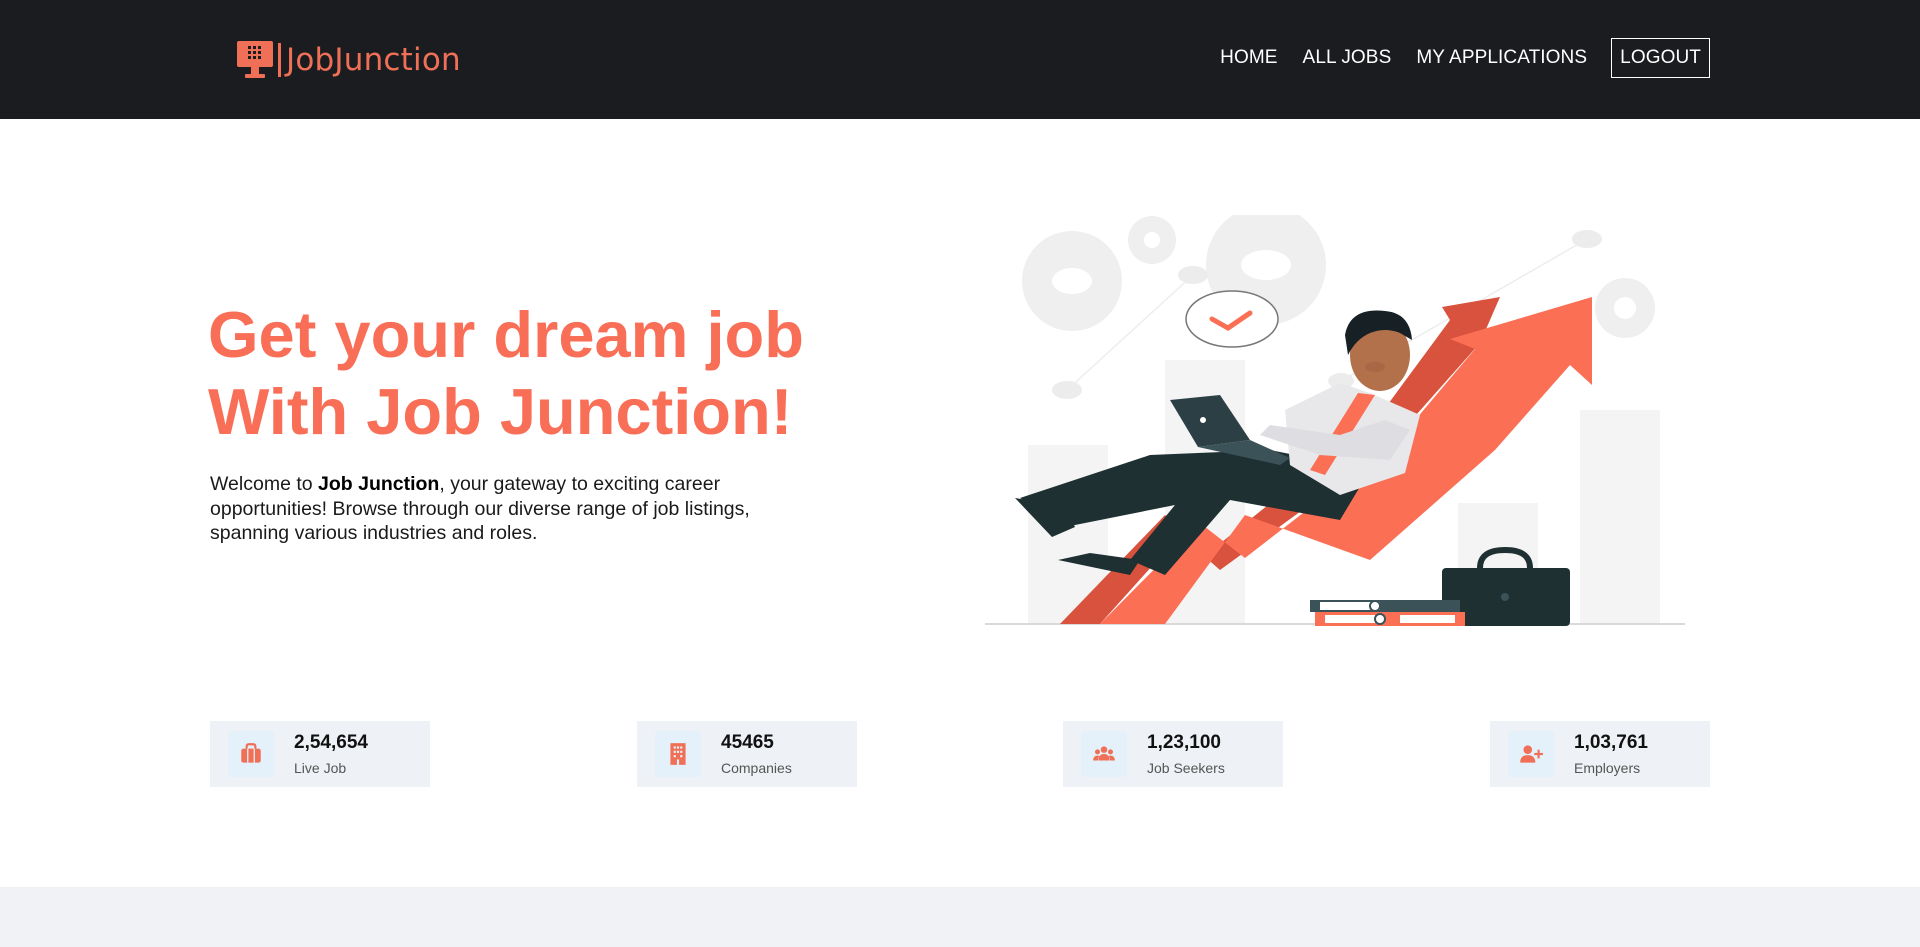 The image size is (1920, 947). What do you see at coordinates (678, 754) in the screenshot?
I see `building-icon` at bounding box center [678, 754].